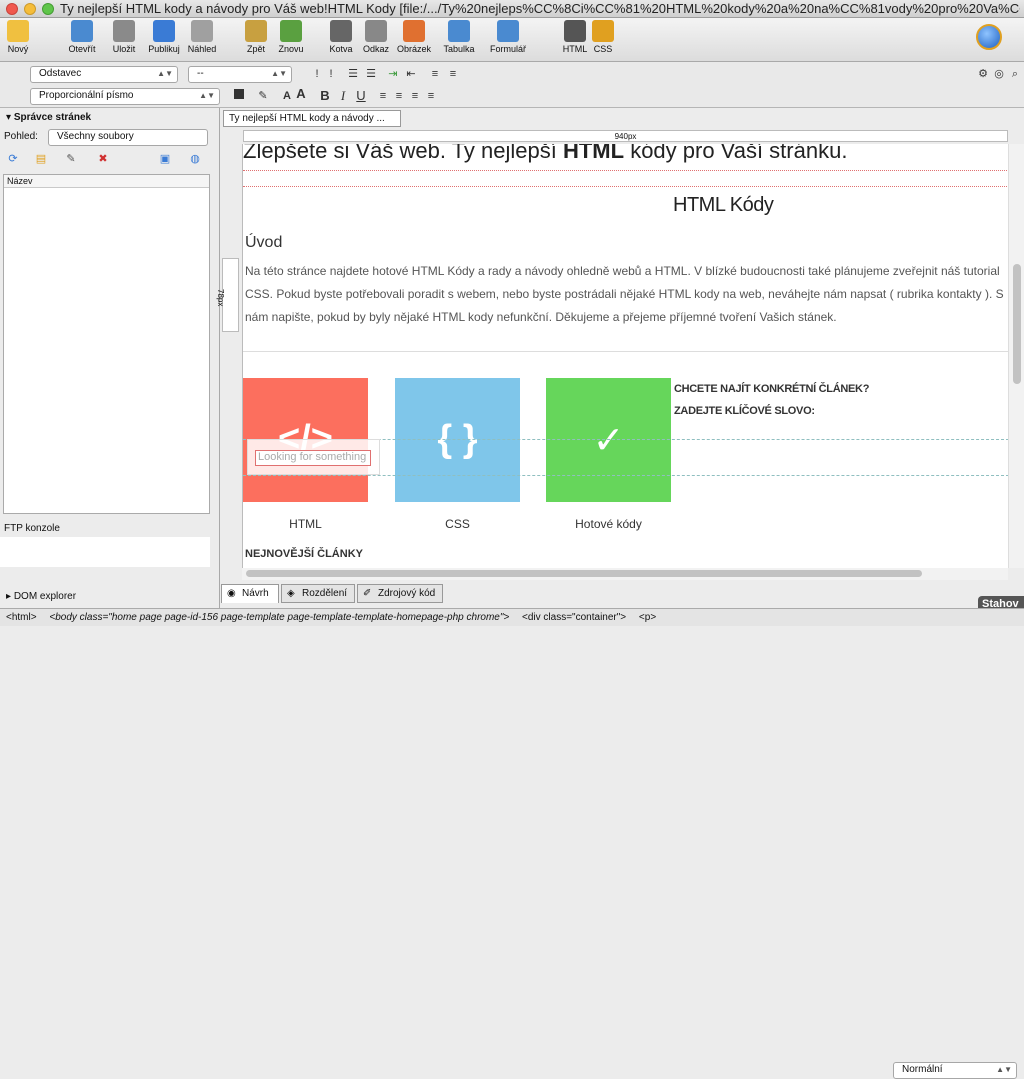  Describe the element at coordinates (353, 74) in the screenshot. I see `ordered-list-icon: ☰` at that location.